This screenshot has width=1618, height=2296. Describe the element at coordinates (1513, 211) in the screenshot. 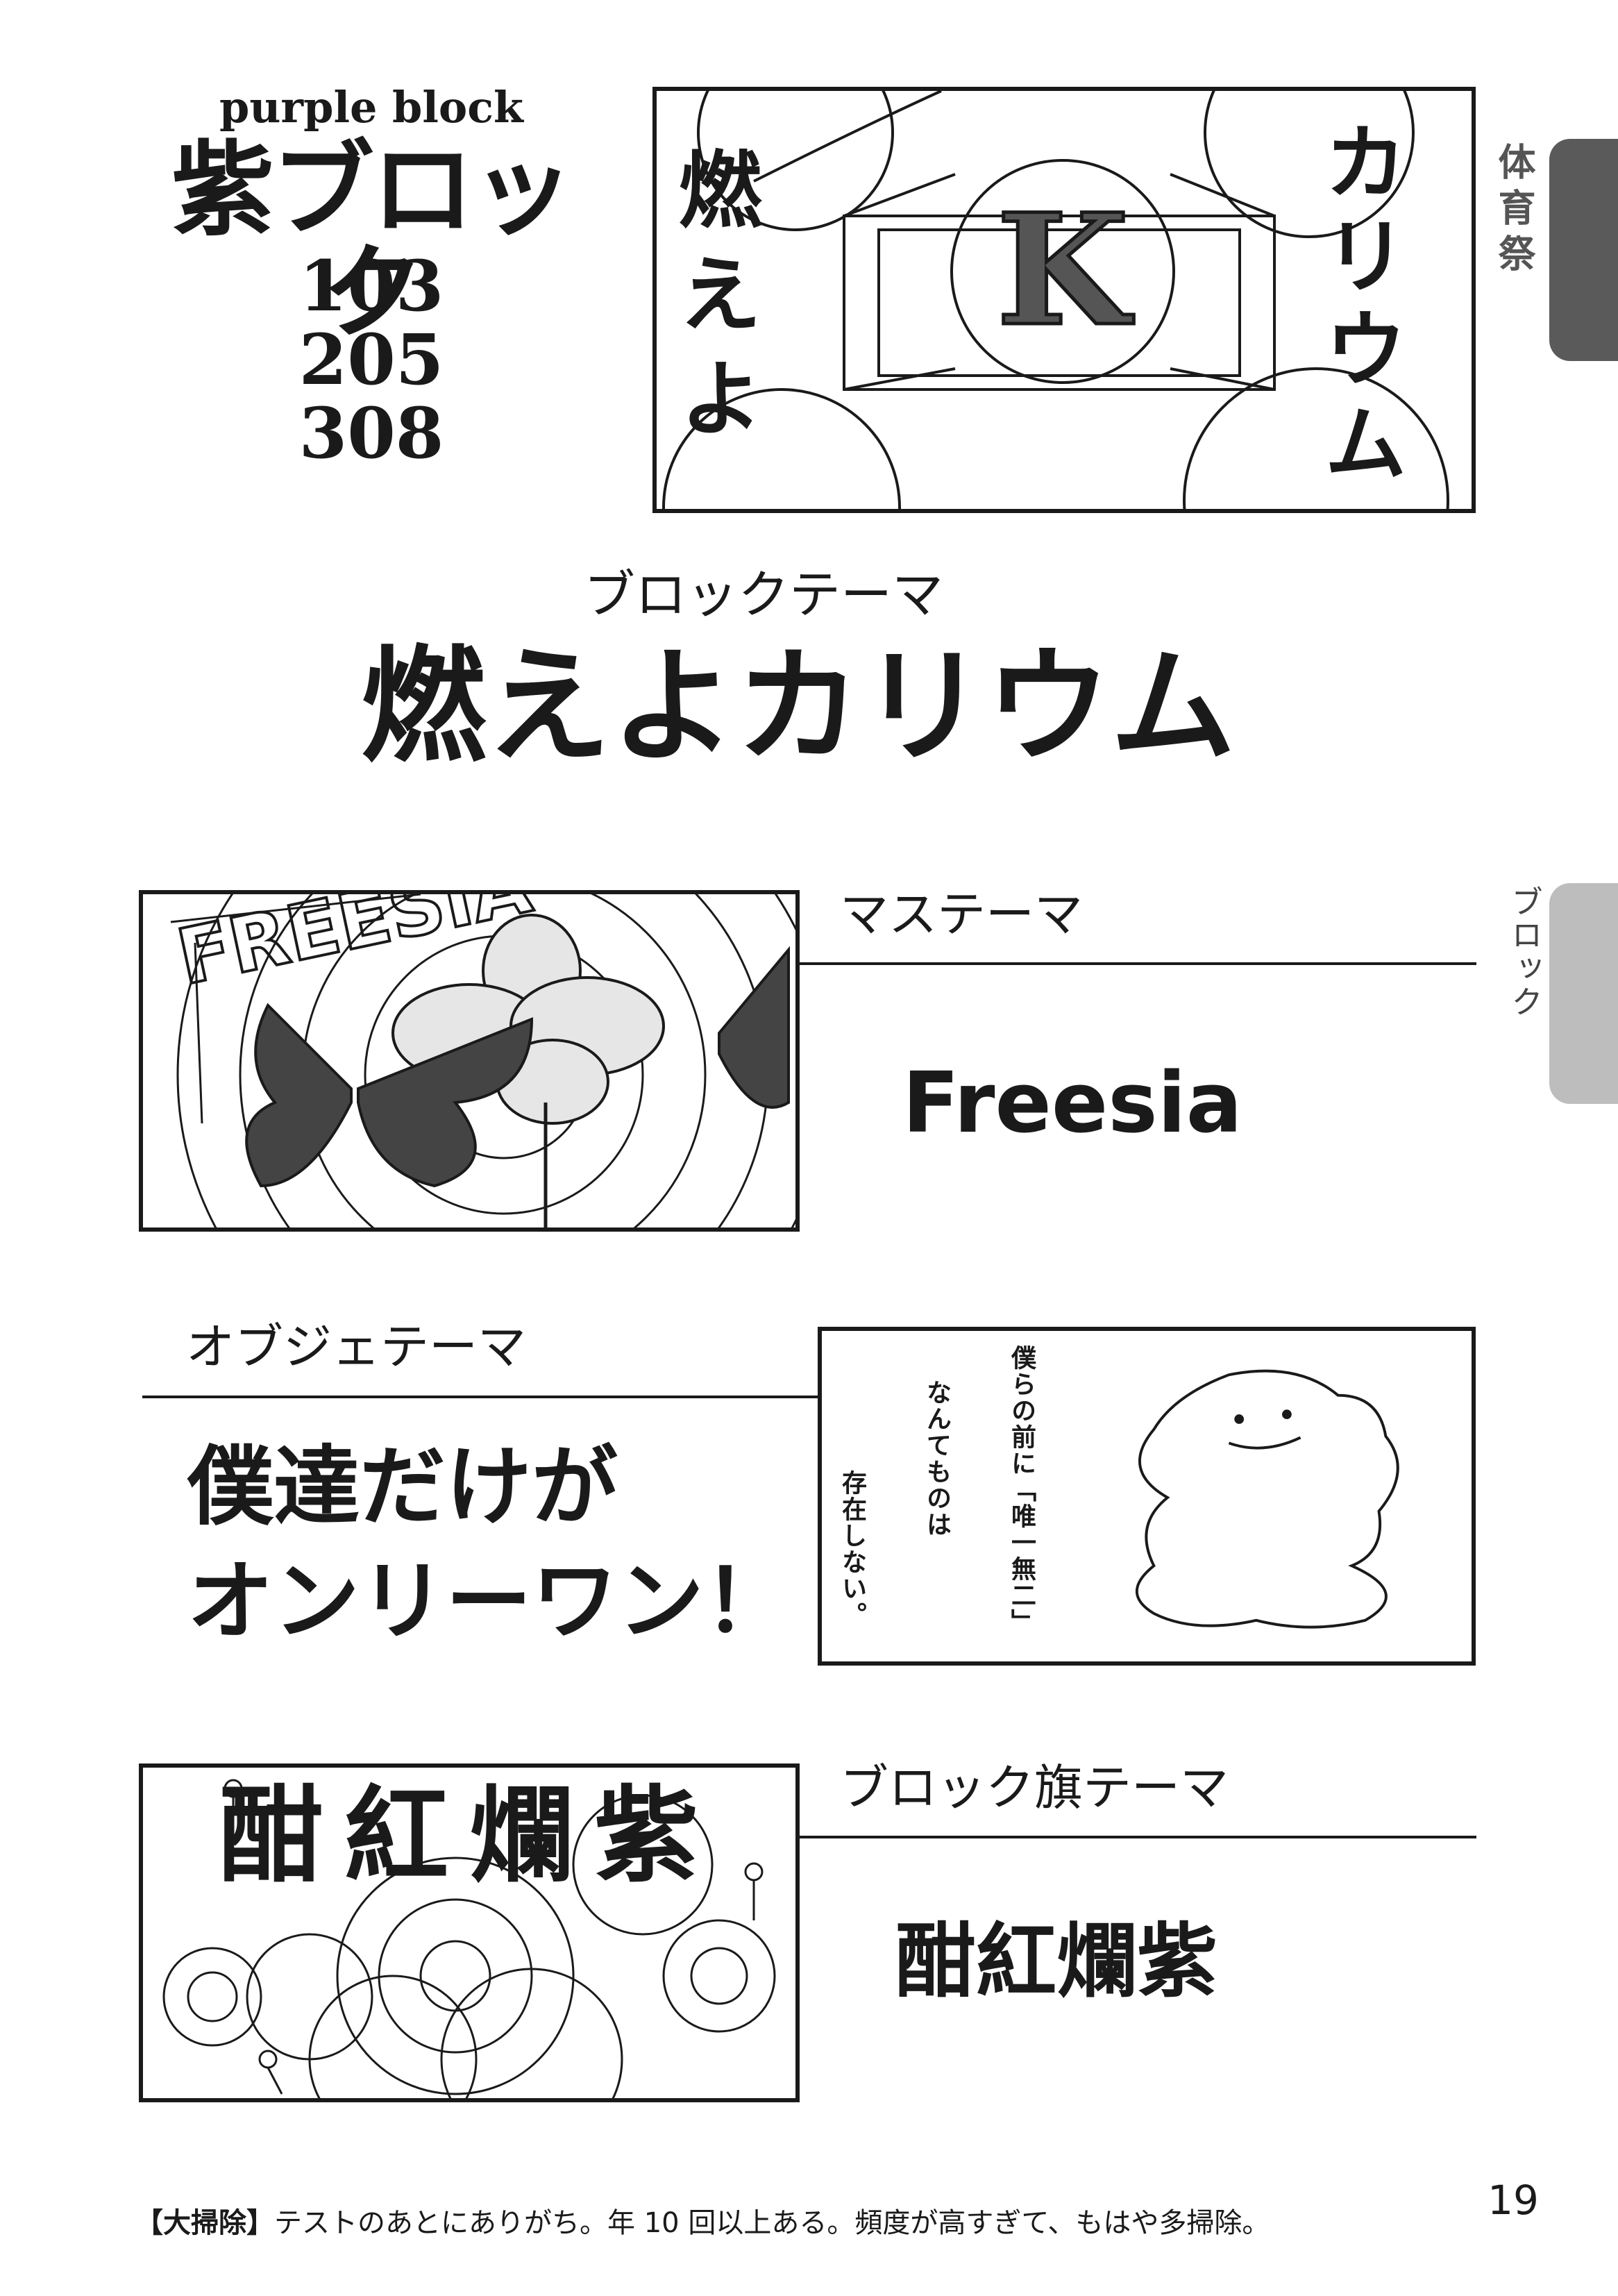

I see `section-tab-label: 体育祭` at that location.